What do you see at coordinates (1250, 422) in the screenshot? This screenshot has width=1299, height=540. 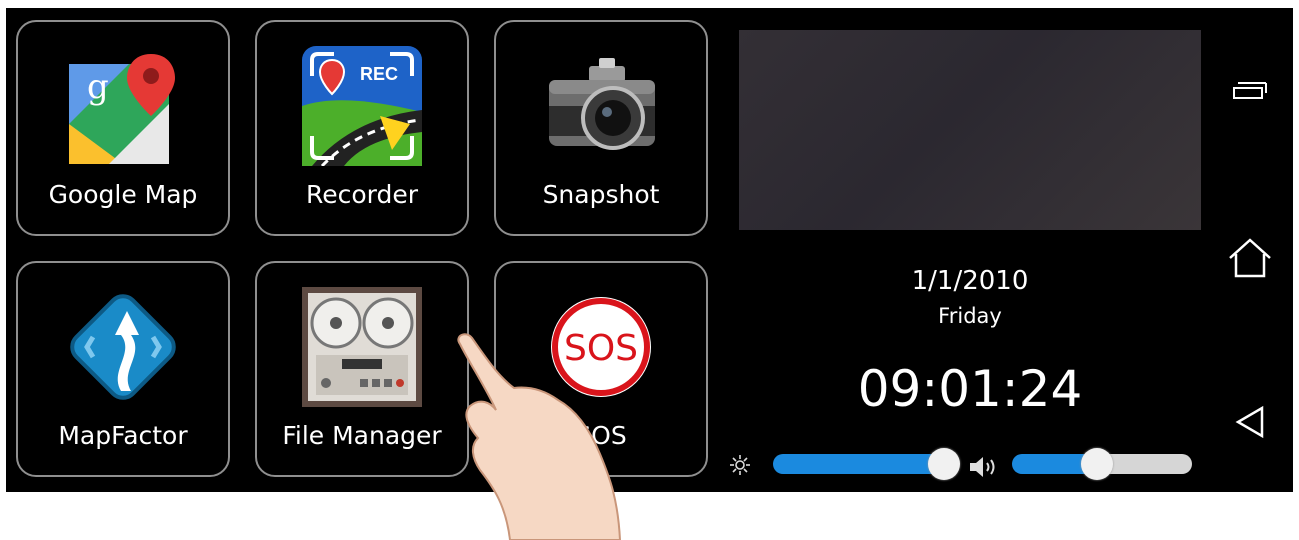 I see `back-icon` at bounding box center [1250, 422].